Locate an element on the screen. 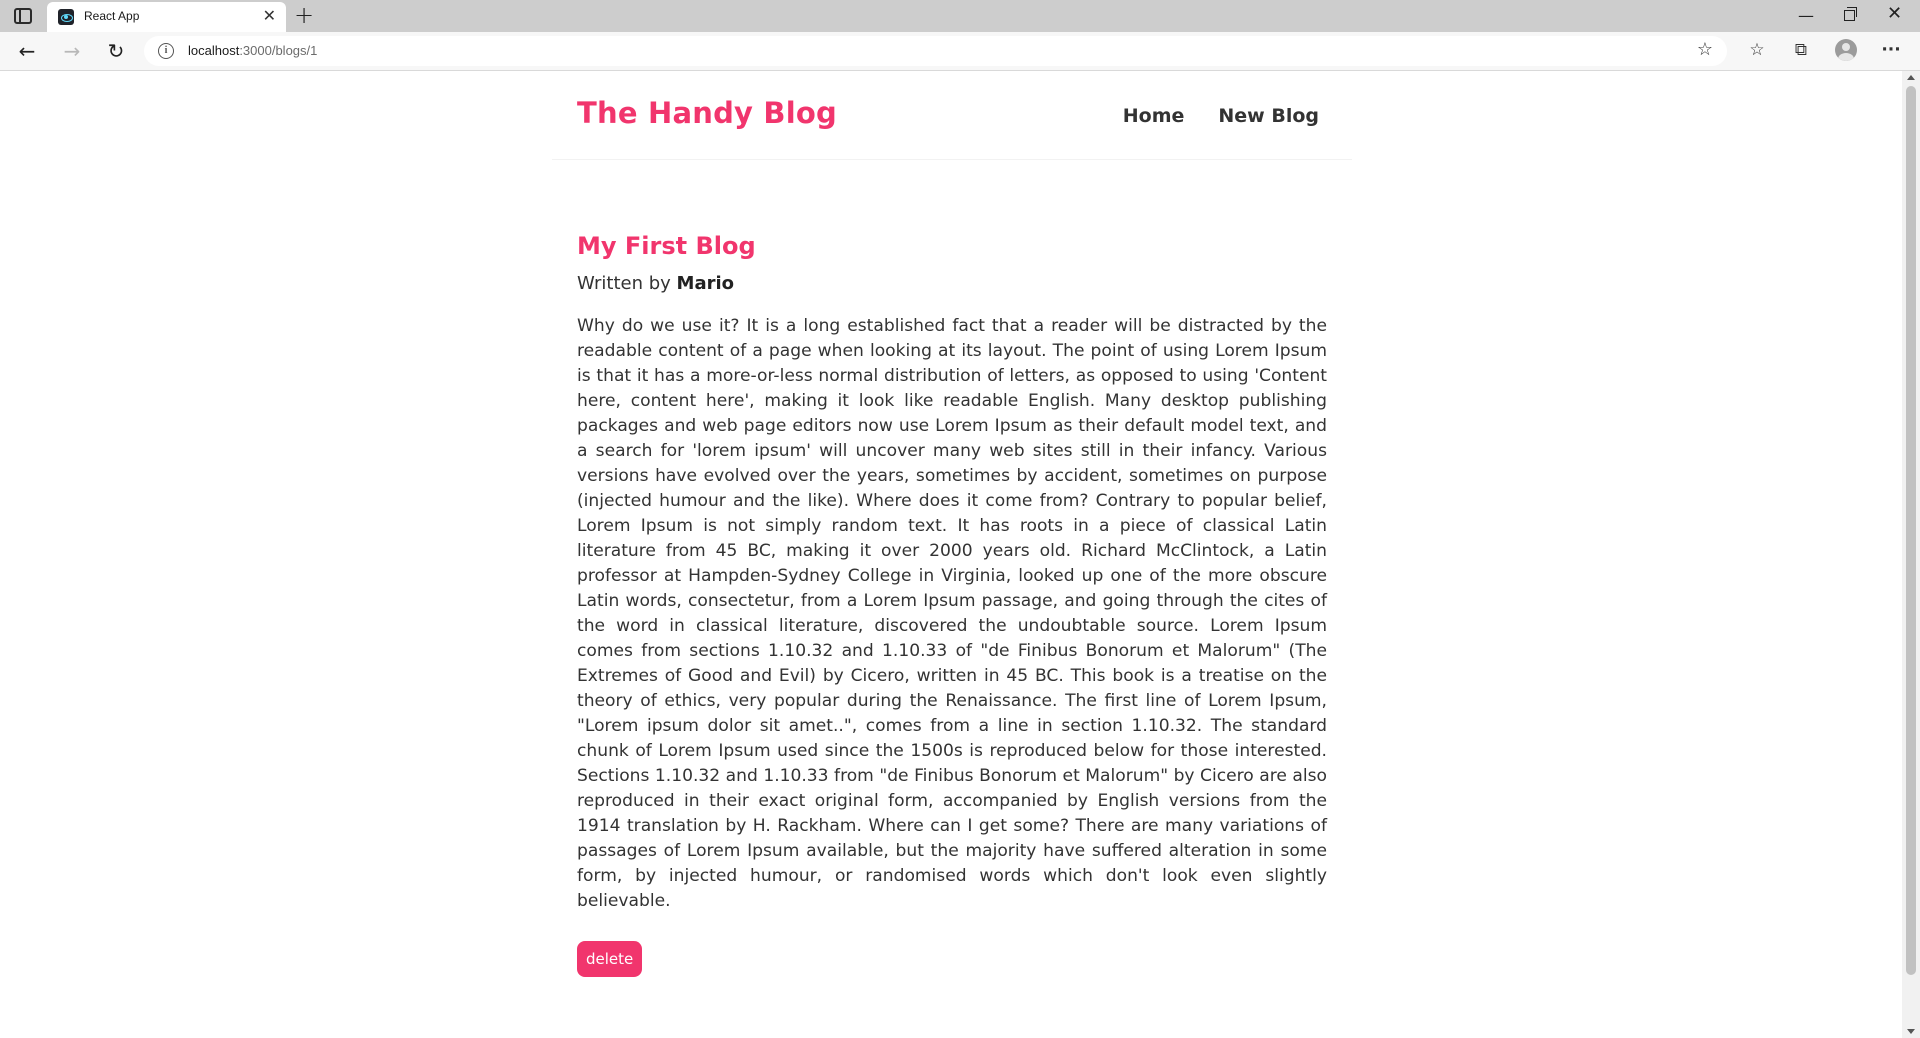 This screenshot has height=1038, width=1920. scroll-down-icon is located at coordinates (1911, 1031).